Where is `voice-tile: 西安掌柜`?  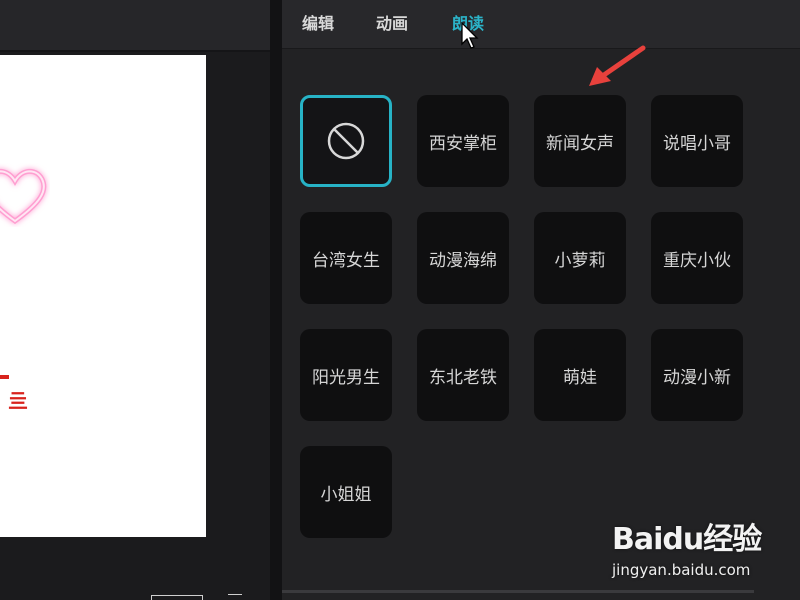 voice-tile: 西安掌柜 is located at coordinates (463, 141).